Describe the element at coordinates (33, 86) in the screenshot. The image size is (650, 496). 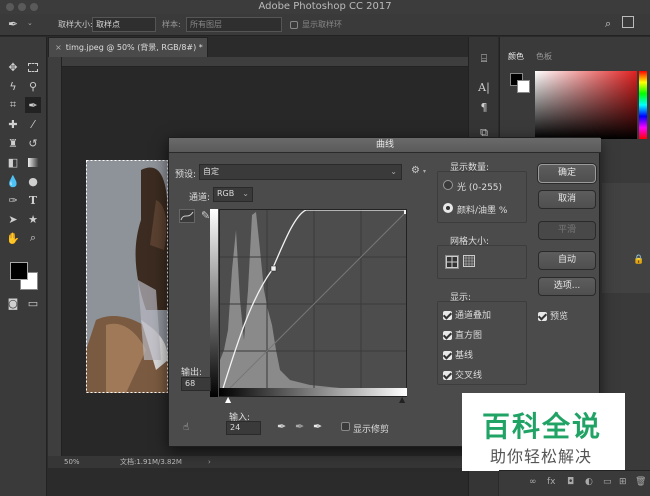
I see `magic-wand-tool-icon: ⚲` at that location.